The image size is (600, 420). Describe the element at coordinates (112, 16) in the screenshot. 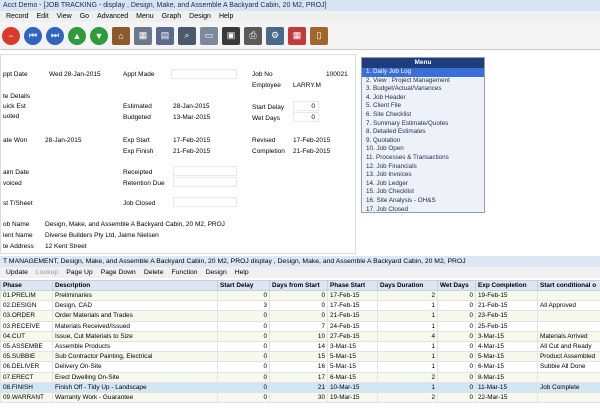

I see `menu-advanced: Advanced` at that location.